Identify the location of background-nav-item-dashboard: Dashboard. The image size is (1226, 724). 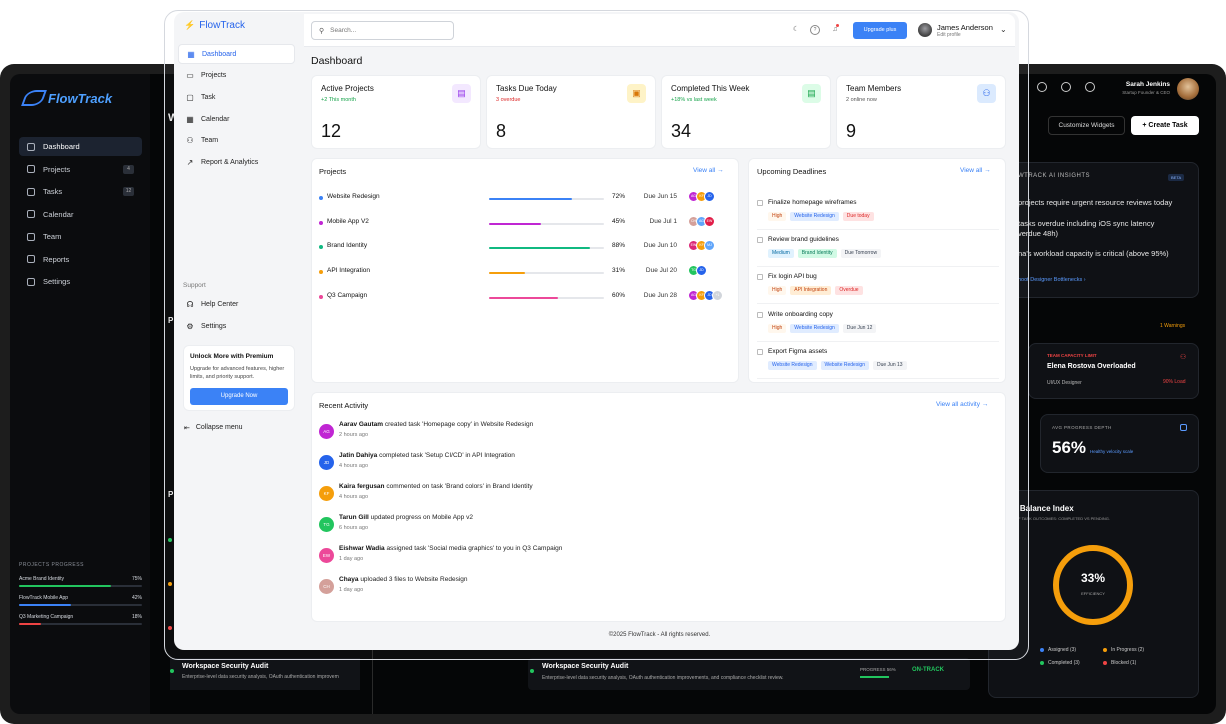
(80, 146).